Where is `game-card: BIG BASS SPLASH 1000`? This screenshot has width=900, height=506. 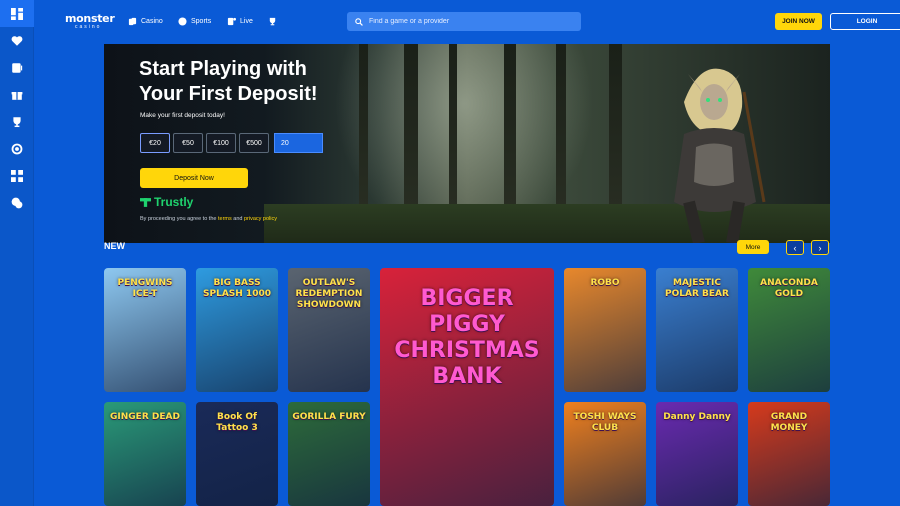 game-card: BIG BASS SPLASH 1000 is located at coordinates (237, 330).